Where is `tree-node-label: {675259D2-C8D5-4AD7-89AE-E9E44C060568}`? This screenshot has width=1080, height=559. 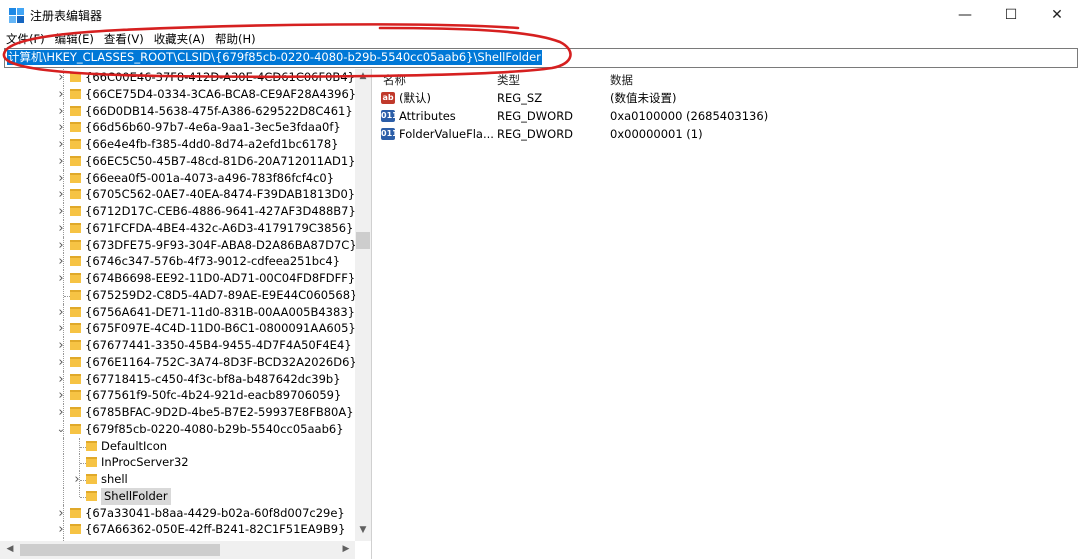
tree-node-label: {675259D2-C8D5-4AD7-89AE-E9E44C060568} is located at coordinates (221, 294).